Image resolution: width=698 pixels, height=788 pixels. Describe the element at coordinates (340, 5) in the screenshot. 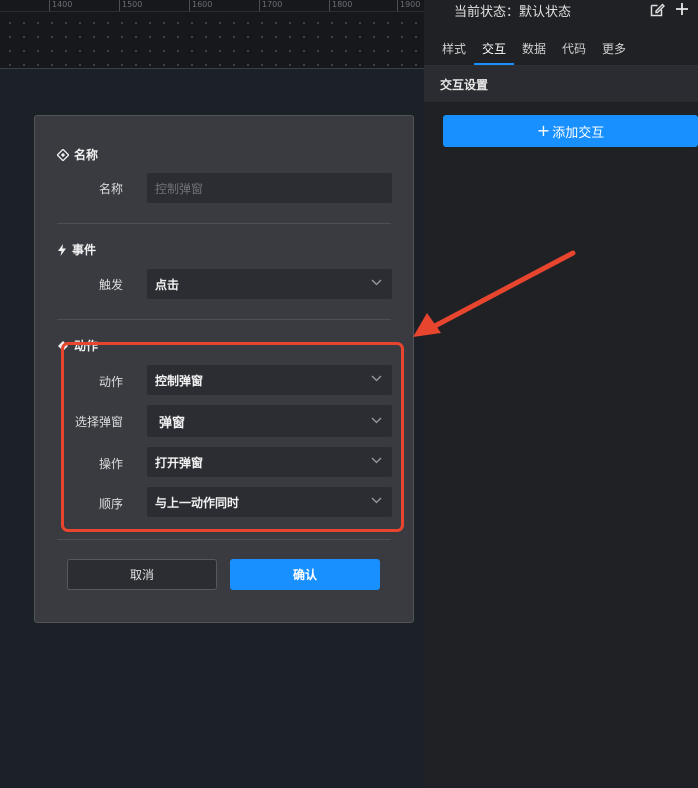

I see `ruler-tick: 1800` at that location.